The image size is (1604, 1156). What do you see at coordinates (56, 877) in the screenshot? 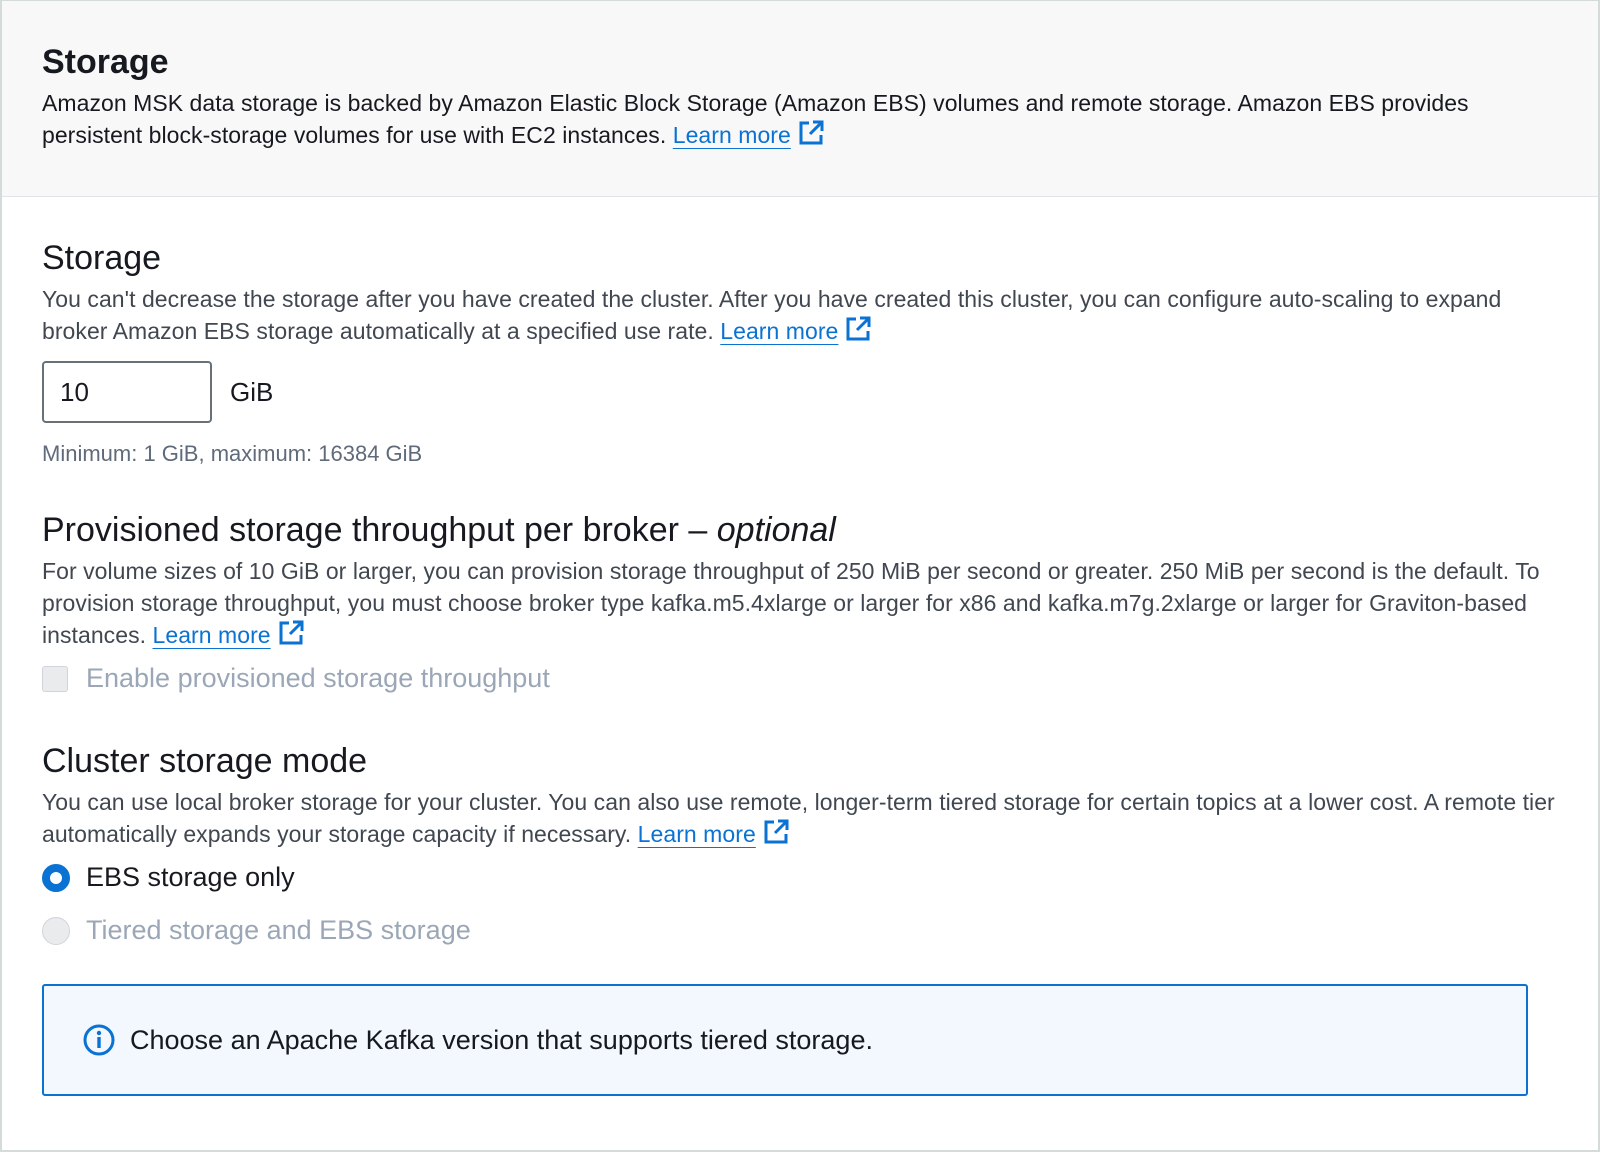
I see `radio-button-selected` at bounding box center [56, 877].